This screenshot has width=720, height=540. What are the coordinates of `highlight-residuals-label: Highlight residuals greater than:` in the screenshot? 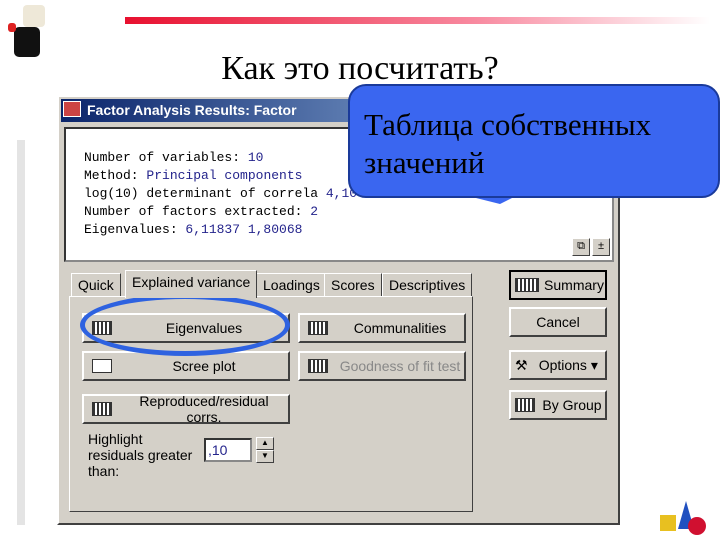 It's located at (140, 455).